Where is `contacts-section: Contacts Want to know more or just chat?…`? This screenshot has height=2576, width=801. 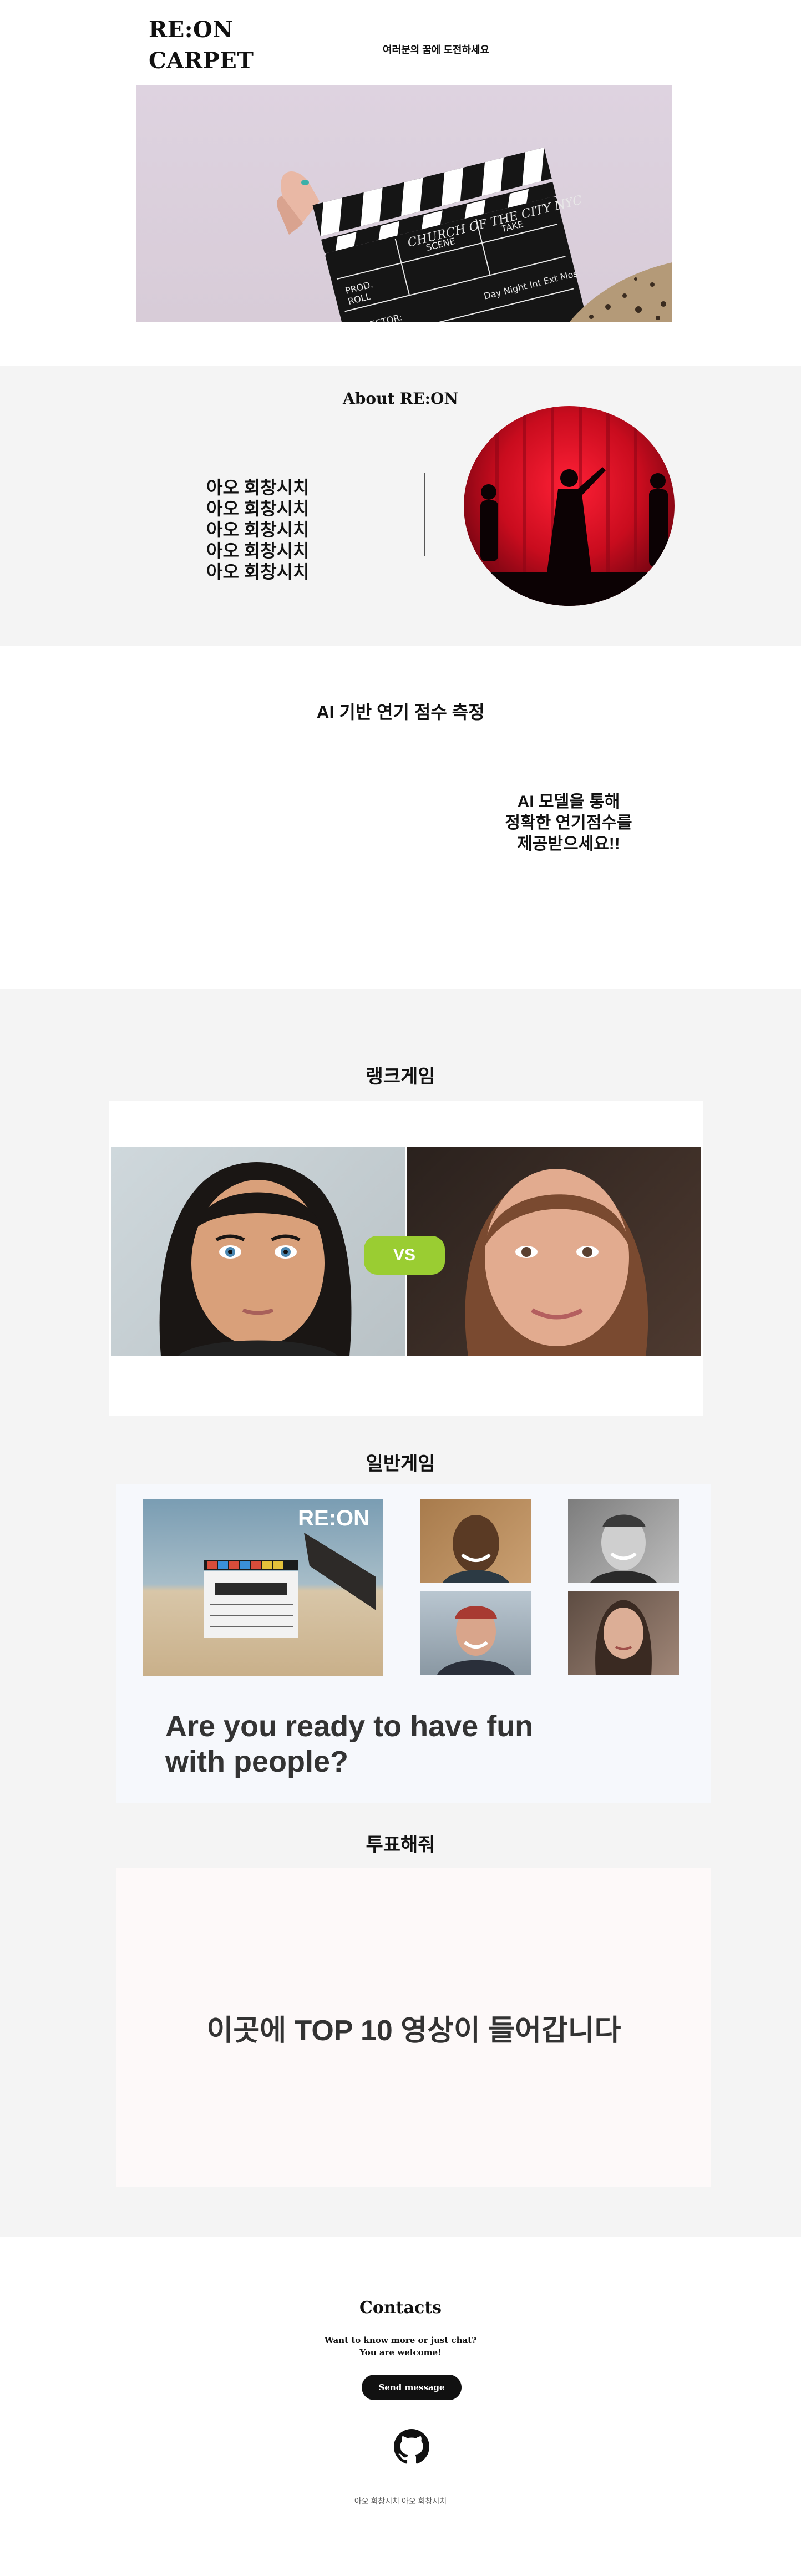 contacts-section: Contacts Want to know more or just chat?… is located at coordinates (400, 2406).